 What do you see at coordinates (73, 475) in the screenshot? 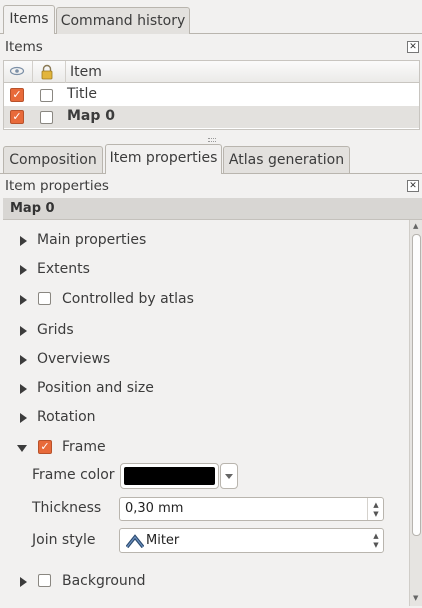
I see `frame-color-label: Frame color` at bounding box center [73, 475].